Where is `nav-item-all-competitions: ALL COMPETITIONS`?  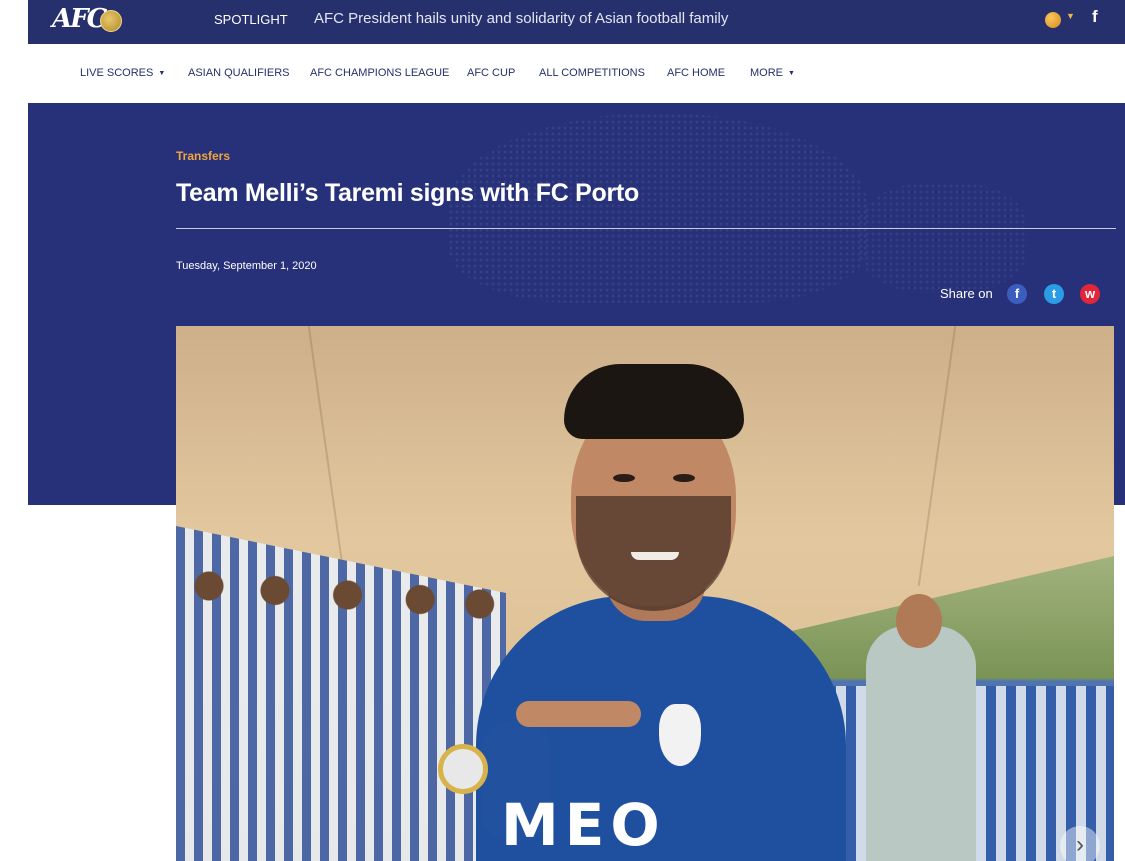 nav-item-all-competitions: ALL COMPETITIONS is located at coordinates (592, 73).